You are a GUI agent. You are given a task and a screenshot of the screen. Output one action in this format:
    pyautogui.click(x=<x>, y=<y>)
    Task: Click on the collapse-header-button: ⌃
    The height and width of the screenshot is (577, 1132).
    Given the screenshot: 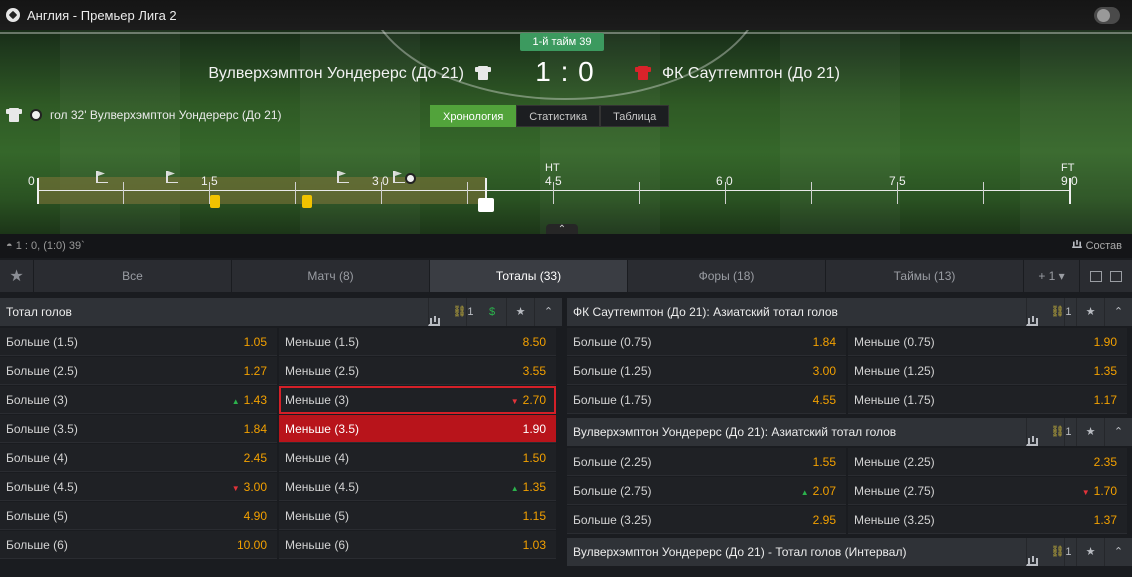 What is the action you would take?
    pyautogui.click(x=562, y=229)
    